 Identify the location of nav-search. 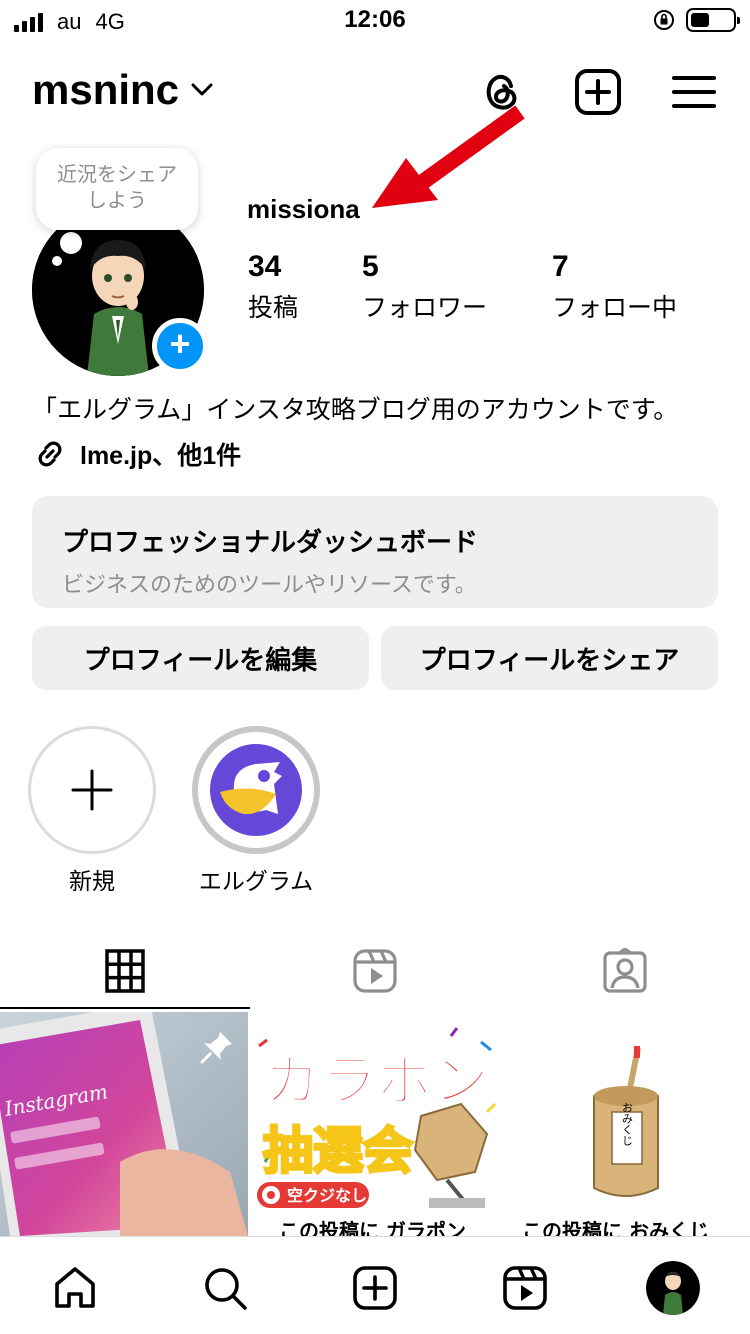
(225, 1288).